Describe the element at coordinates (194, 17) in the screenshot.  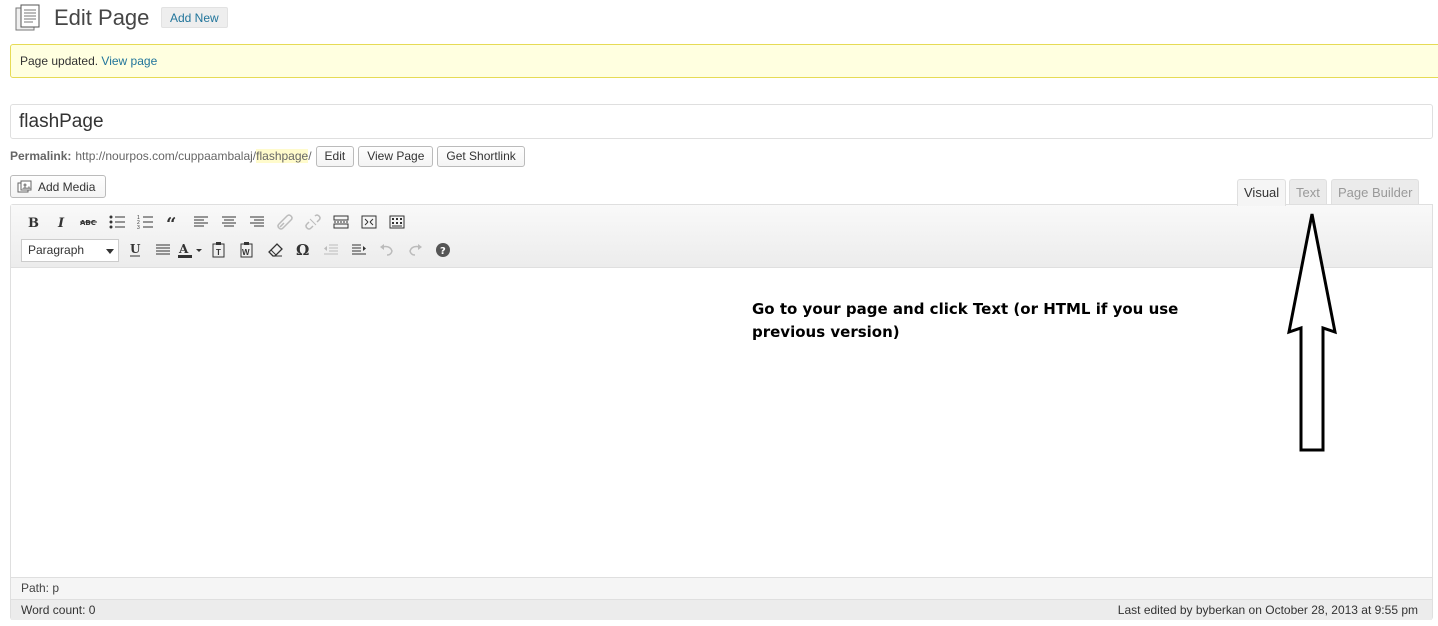
I see `add-new-button: Add New` at that location.